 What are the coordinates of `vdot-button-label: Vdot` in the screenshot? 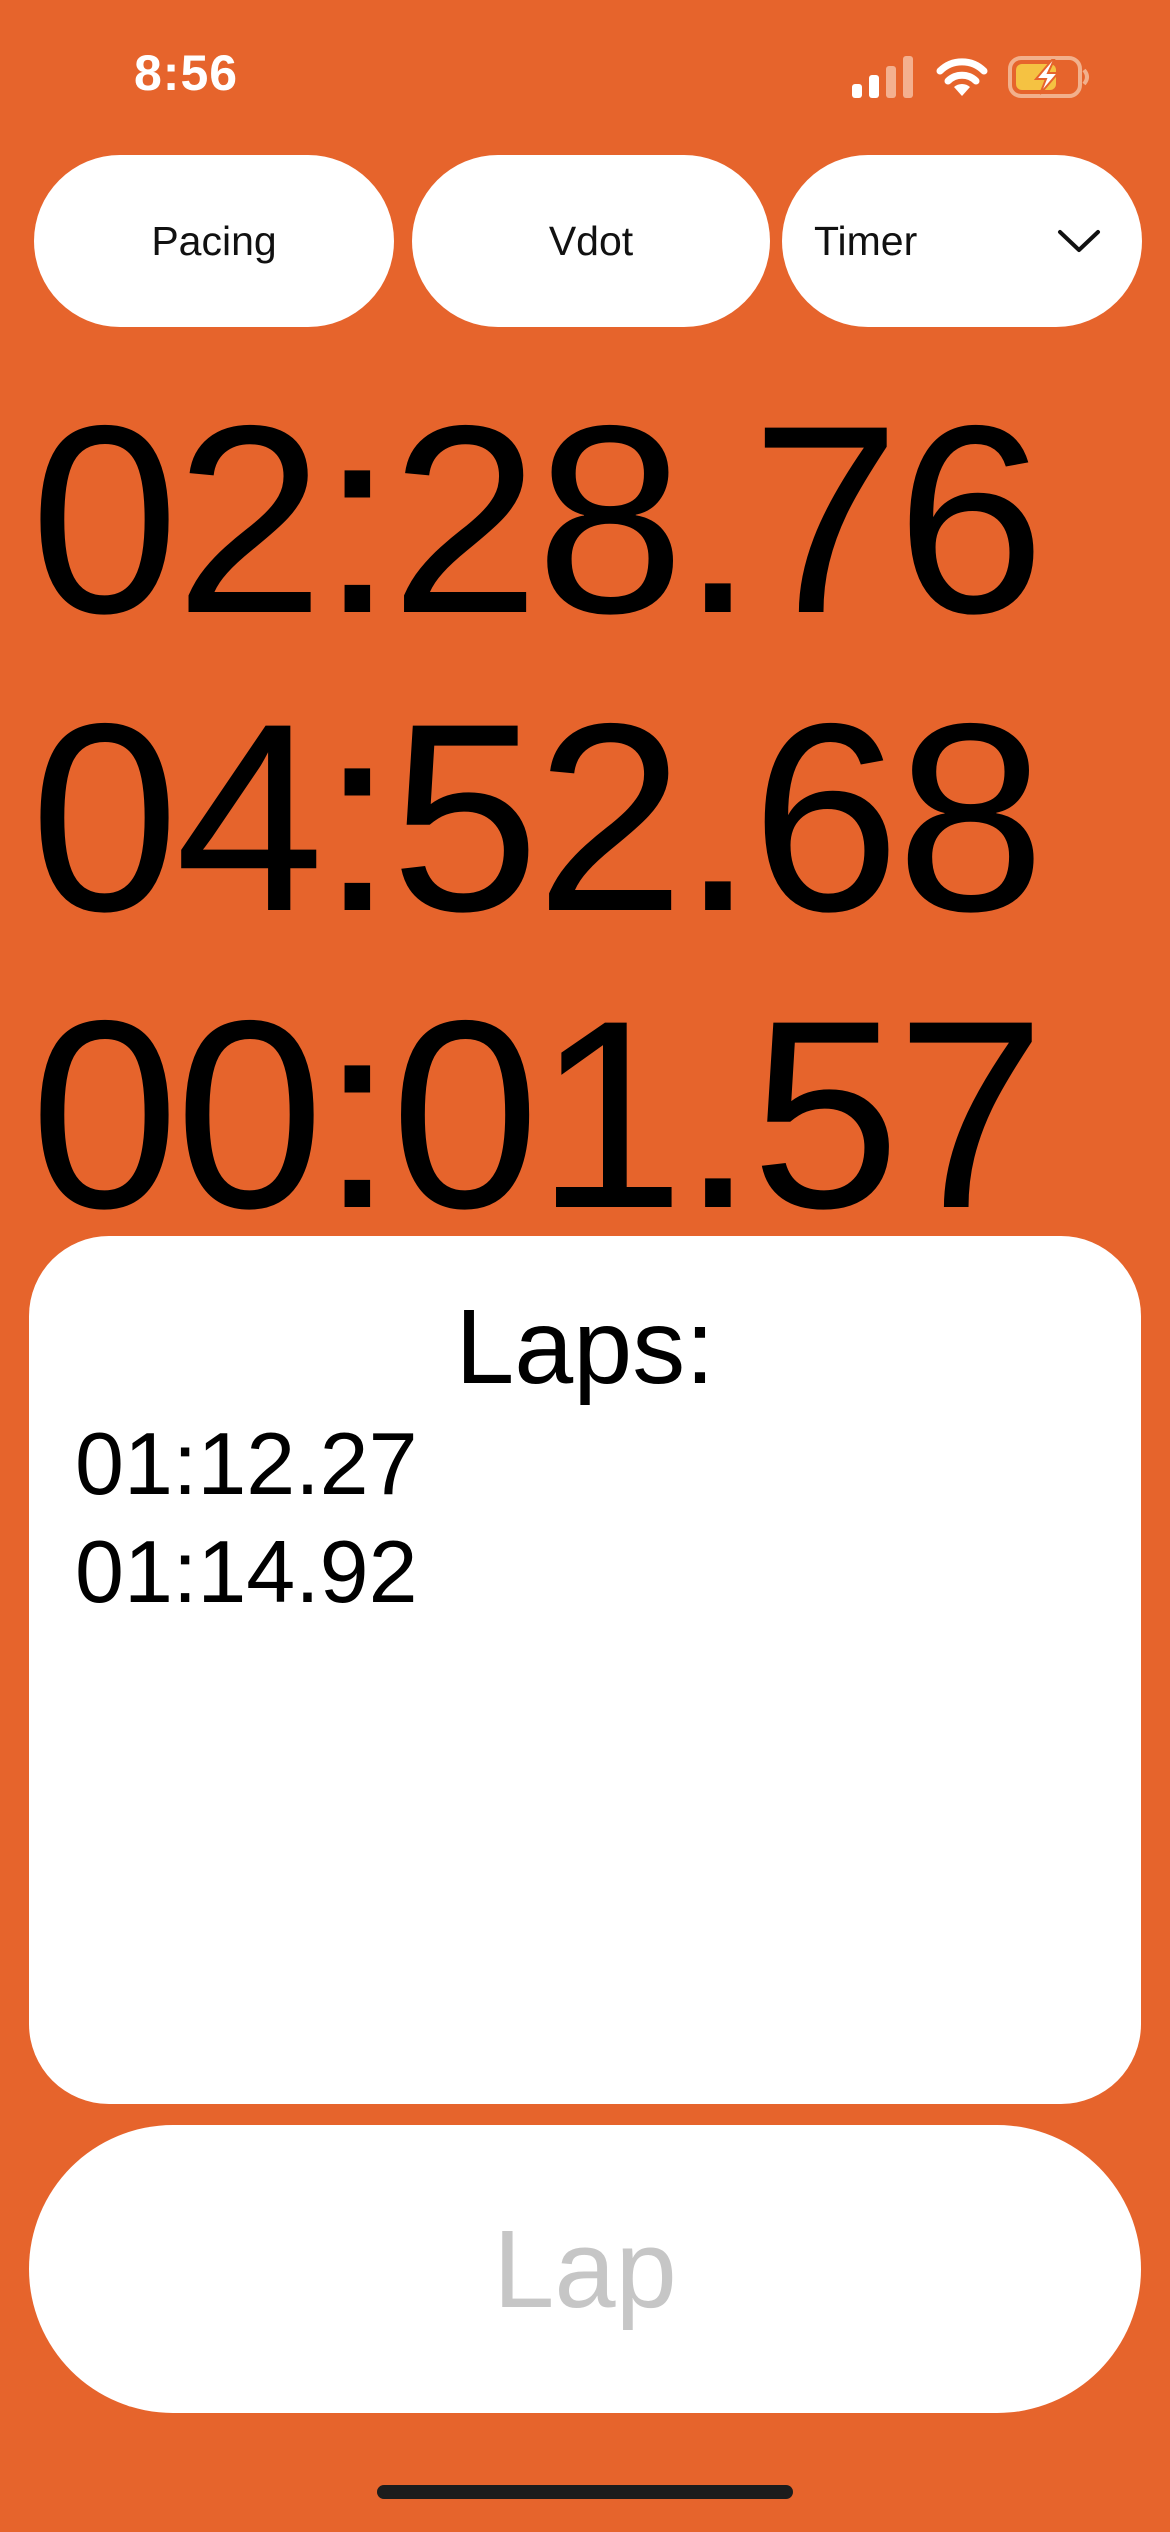 It's located at (591, 240).